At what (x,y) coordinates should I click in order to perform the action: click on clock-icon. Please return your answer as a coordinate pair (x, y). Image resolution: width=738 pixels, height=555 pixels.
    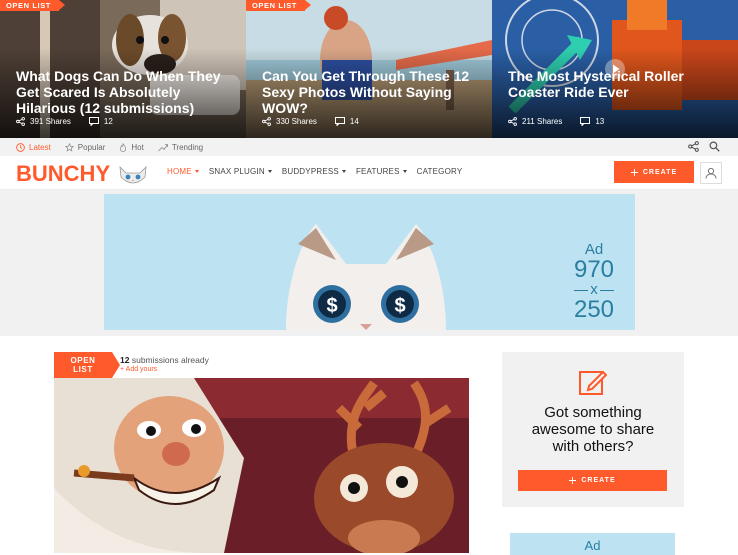
    Looking at the image, I should click on (20, 147).